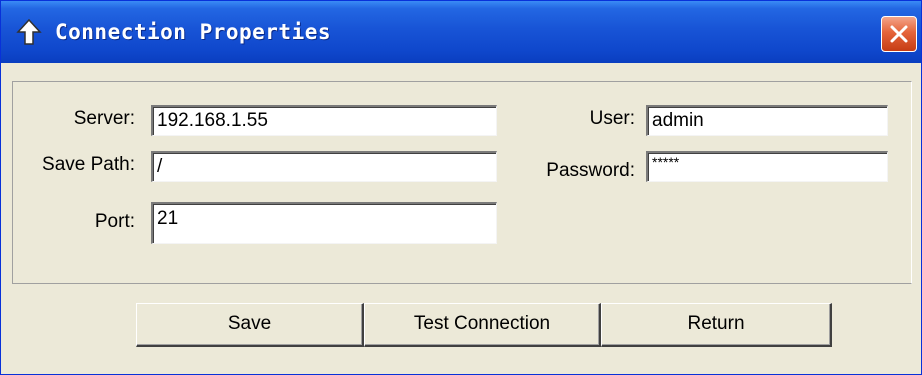 The width and height of the screenshot is (922, 375). Describe the element at coordinates (482, 325) in the screenshot. I see `test-connection-button: Test Connection` at that location.